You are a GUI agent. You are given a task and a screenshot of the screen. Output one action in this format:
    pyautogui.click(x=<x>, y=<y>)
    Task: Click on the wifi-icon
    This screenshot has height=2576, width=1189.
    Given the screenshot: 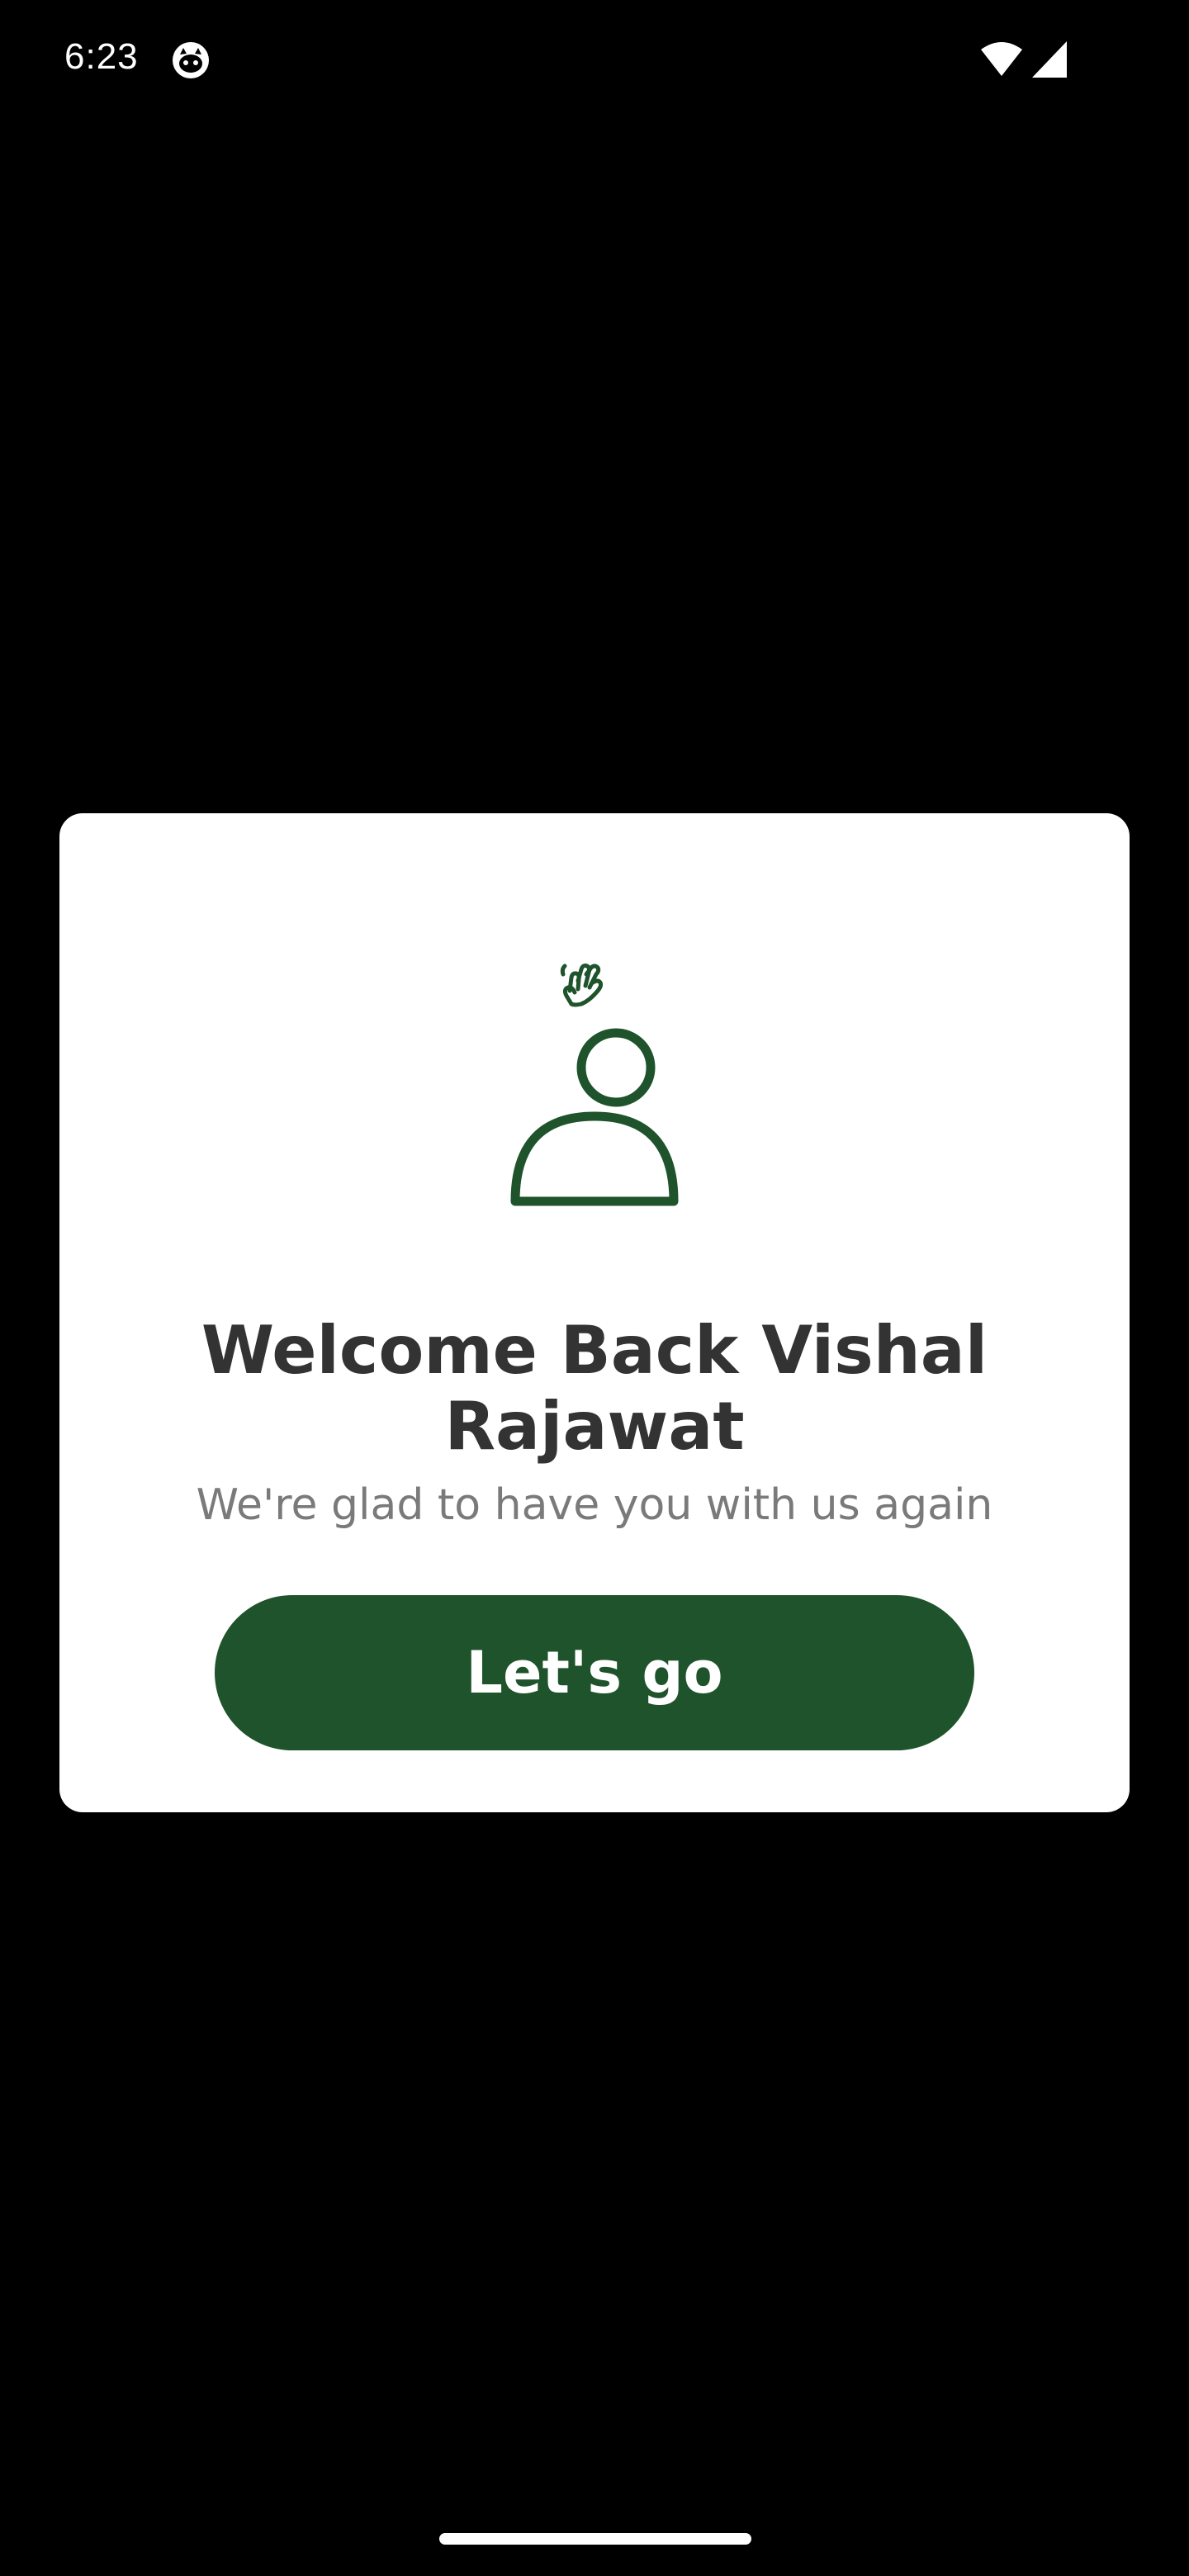 What is the action you would take?
    pyautogui.click(x=1001, y=59)
    